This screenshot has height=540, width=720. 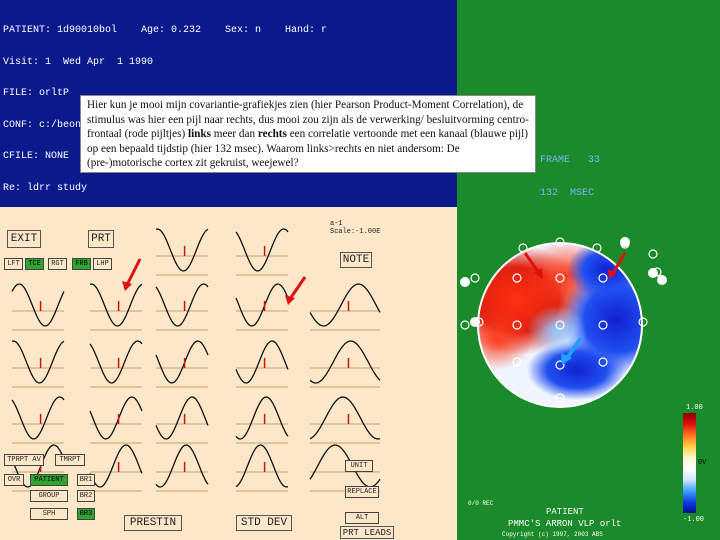 What do you see at coordinates (570, 171) in the screenshot?
I see `frame-readout: FRAME 33 132 MSEC` at bounding box center [570, 171].